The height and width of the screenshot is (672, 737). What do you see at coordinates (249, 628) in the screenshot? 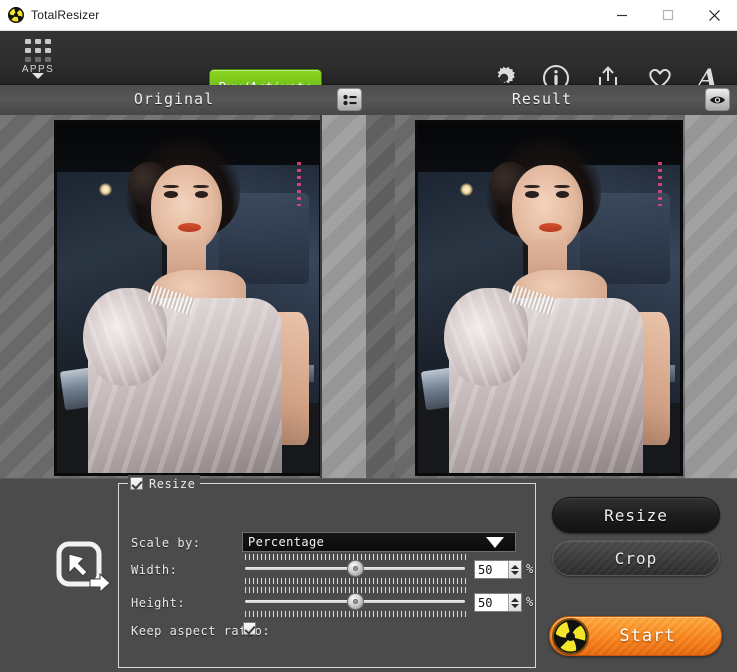
I see `keep-aspect-checkbox` at bounding box center [249, 628].